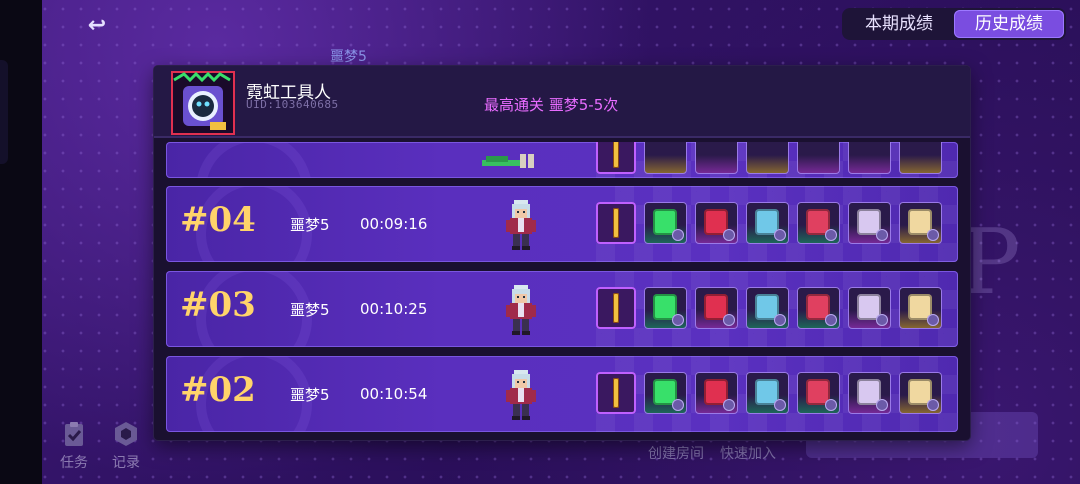  Describe the element at coordinates (74, 463) in the screenshot. I see `tasks-label: 任务` at that location.